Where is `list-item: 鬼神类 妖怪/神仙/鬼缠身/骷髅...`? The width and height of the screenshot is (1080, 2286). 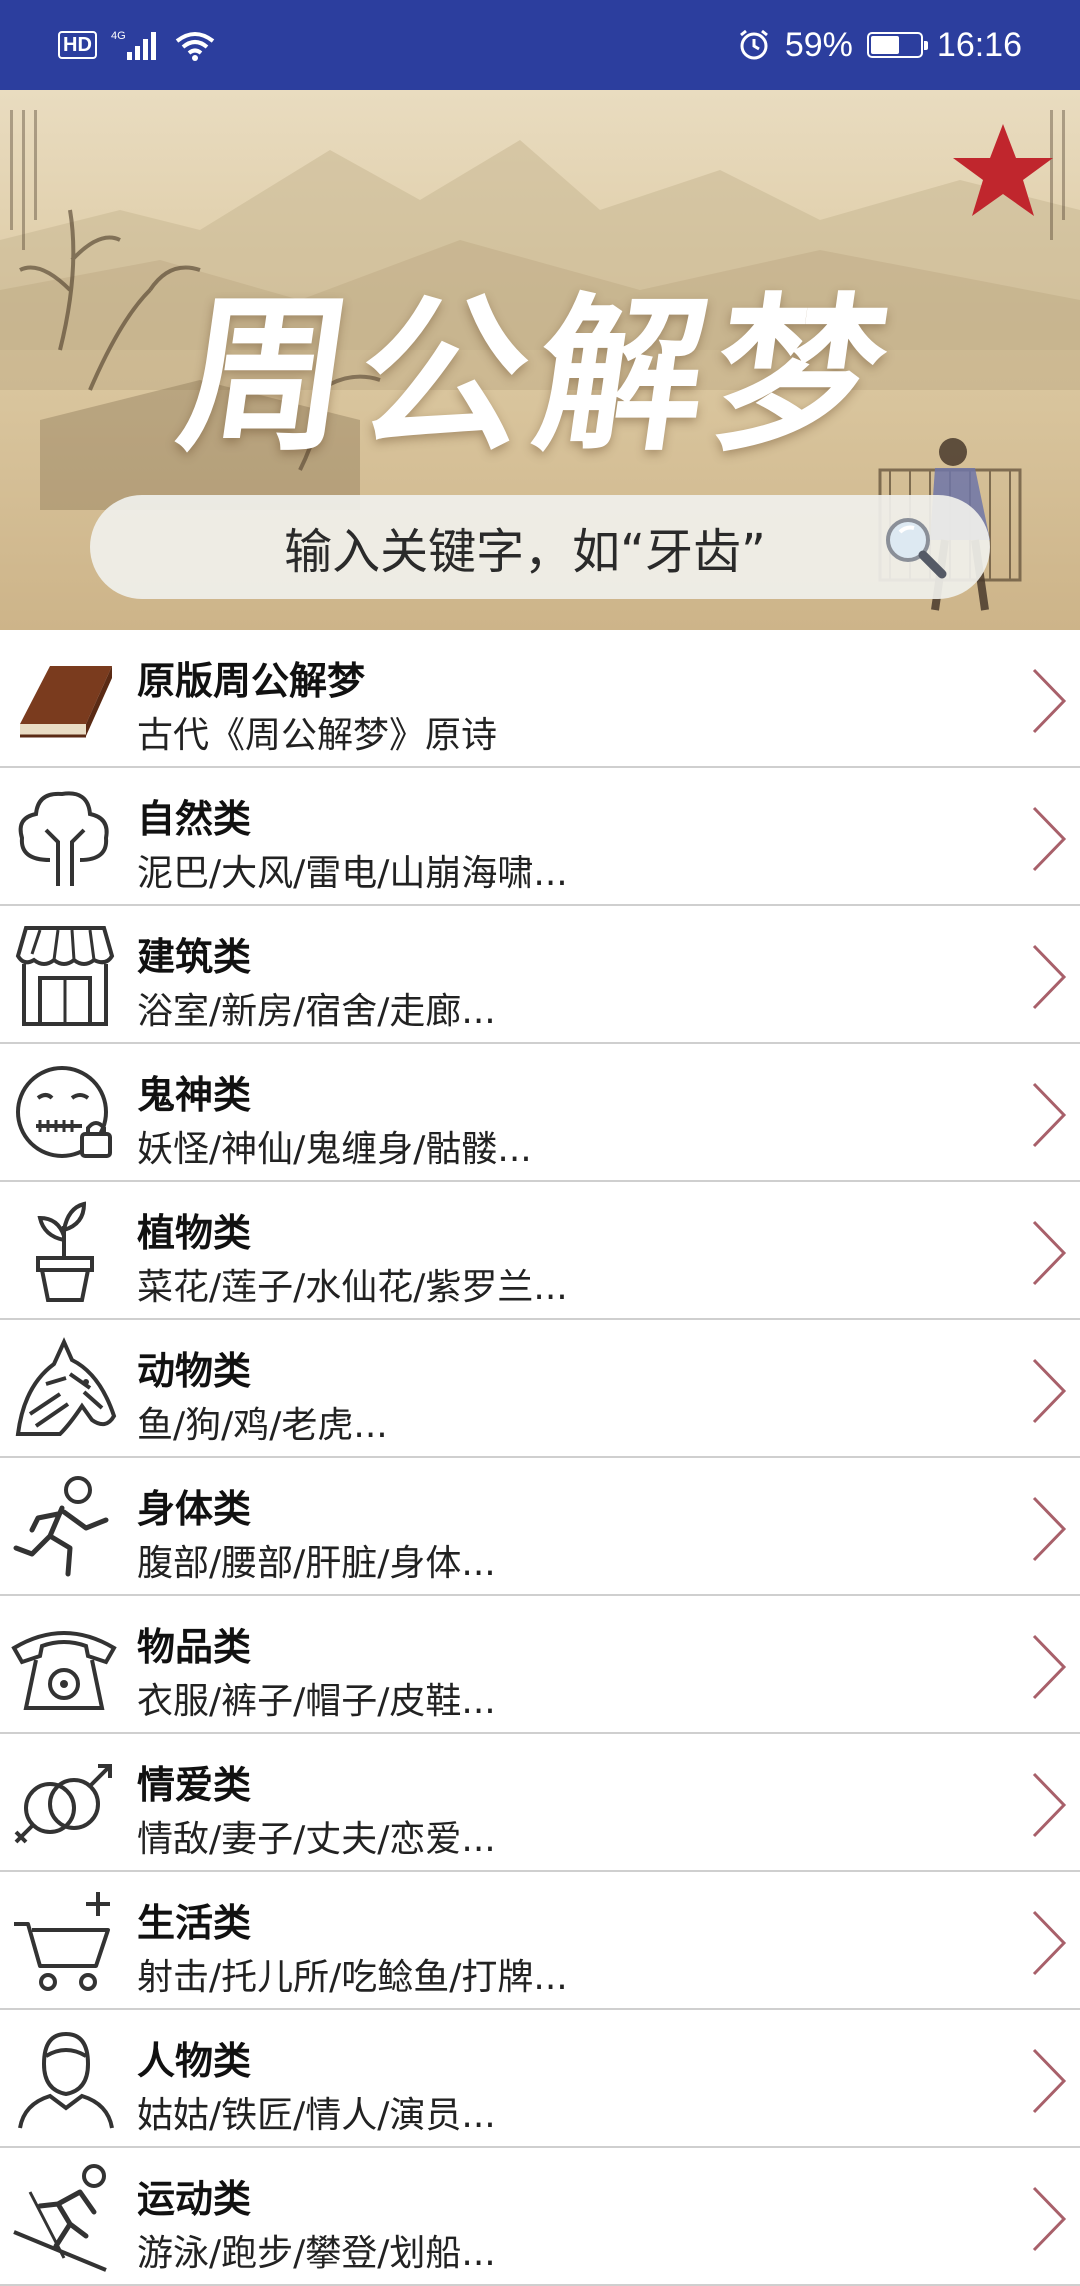 list-item: 鬼神类 妖怪/神仙/鬼缠身/骷髅... is located at coordinates (540, 1113).